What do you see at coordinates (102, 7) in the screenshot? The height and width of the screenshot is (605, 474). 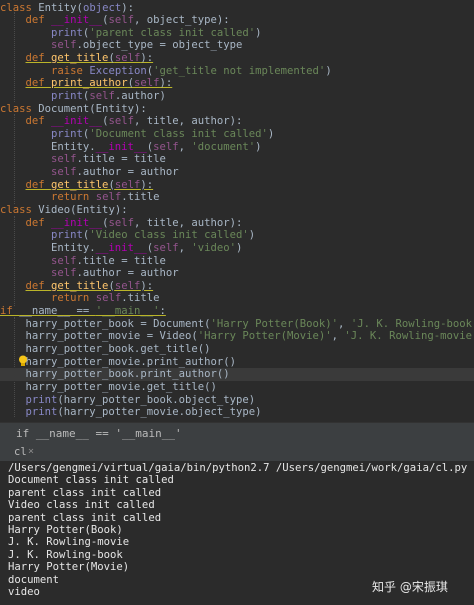 I see `code-token: object` at bounding box center [102, 7].